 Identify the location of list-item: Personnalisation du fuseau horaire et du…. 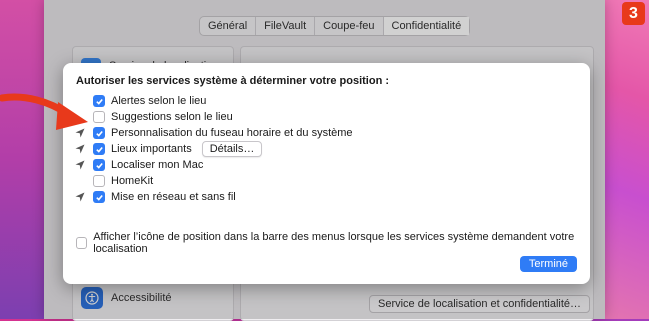
(313, 133).